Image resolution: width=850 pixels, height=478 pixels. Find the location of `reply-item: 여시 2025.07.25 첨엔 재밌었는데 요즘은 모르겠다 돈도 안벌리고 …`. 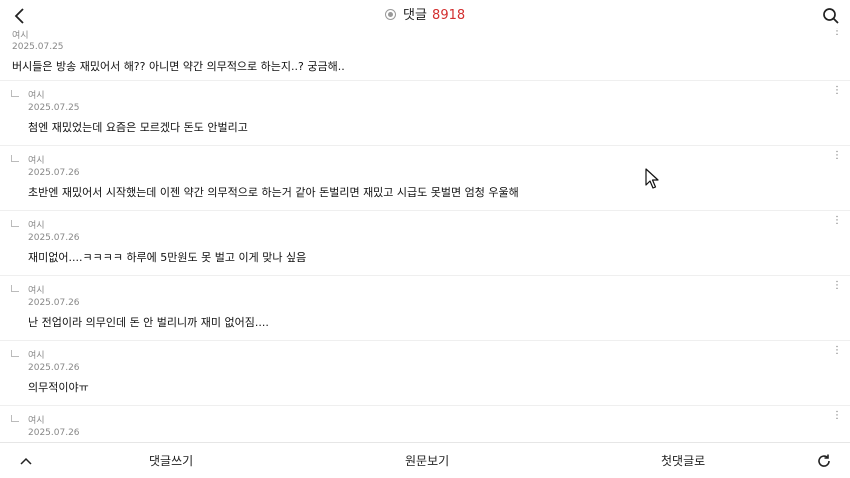

reply-item: 여시 2025.07.25 첨엔 재밌었는데 요즘은 모르겠다 돈도 안벌리고 … is located at coordinates (425, 113).